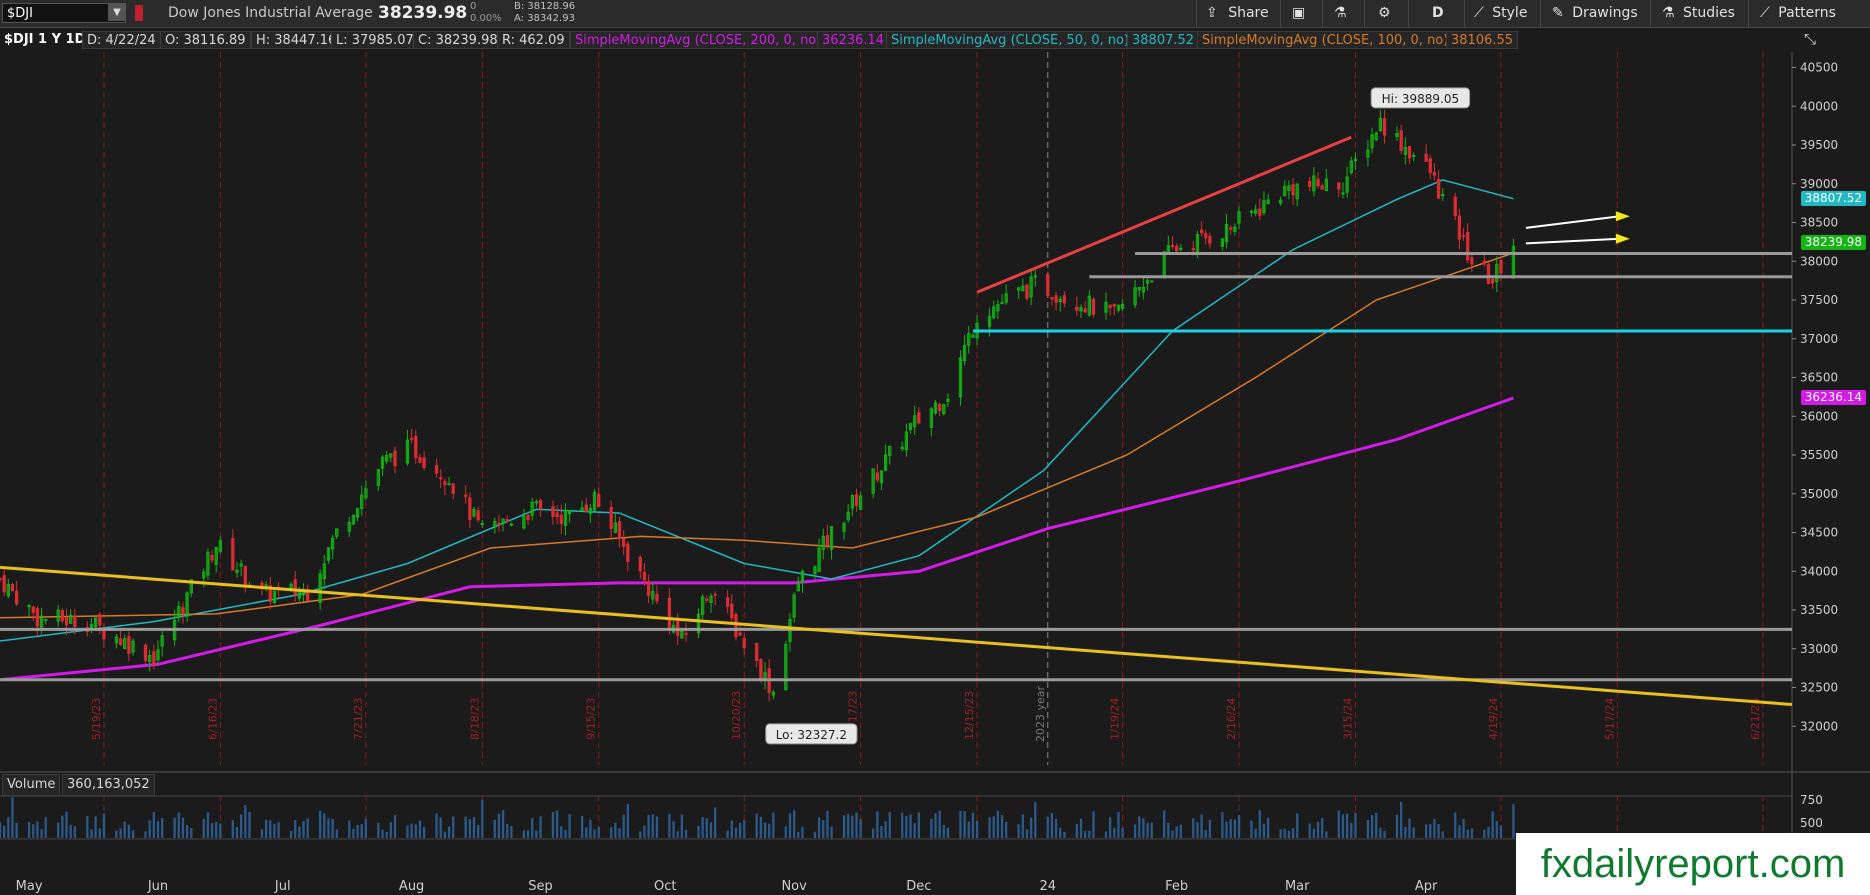 This screenshot has width=1870, height=895. What do you see at coordinates (1464, 13) in the screenshot?
I see `toolbar-divider` at bounding box center [1464, 13].